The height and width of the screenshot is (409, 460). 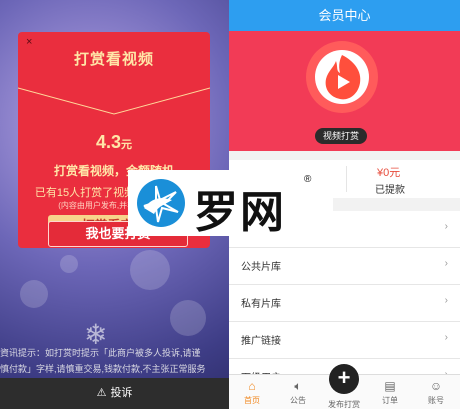 I want to click on balance-value: ¥0元, so click(x=389, y=173).